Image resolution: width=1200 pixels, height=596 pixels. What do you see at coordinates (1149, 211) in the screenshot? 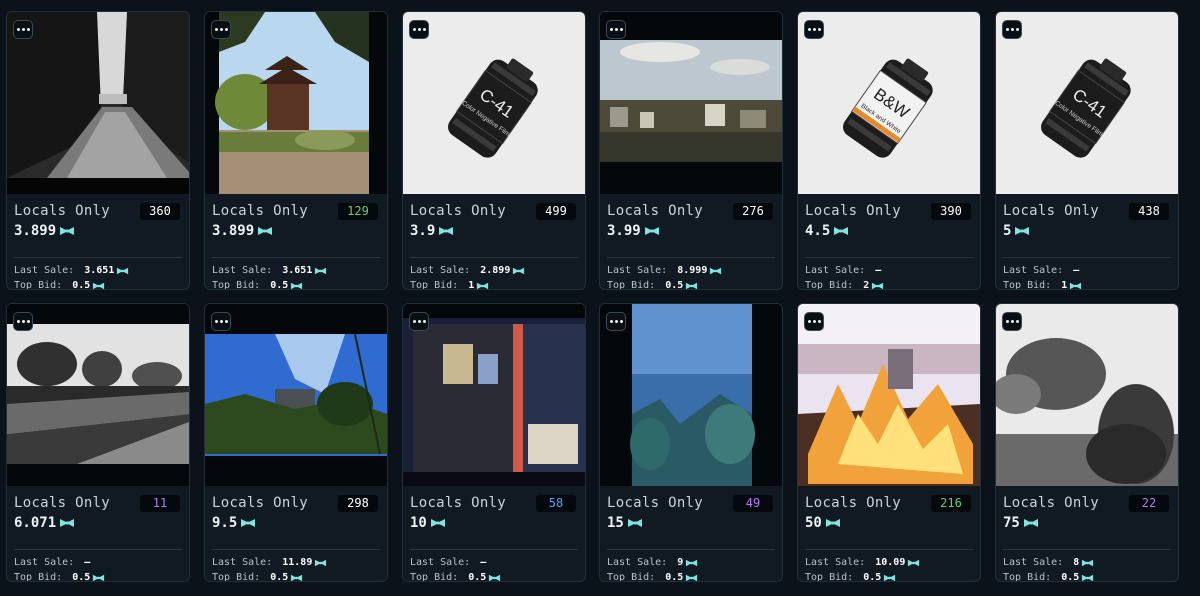
I see `edition-badge: 438` at bounding box center [1149, 211].